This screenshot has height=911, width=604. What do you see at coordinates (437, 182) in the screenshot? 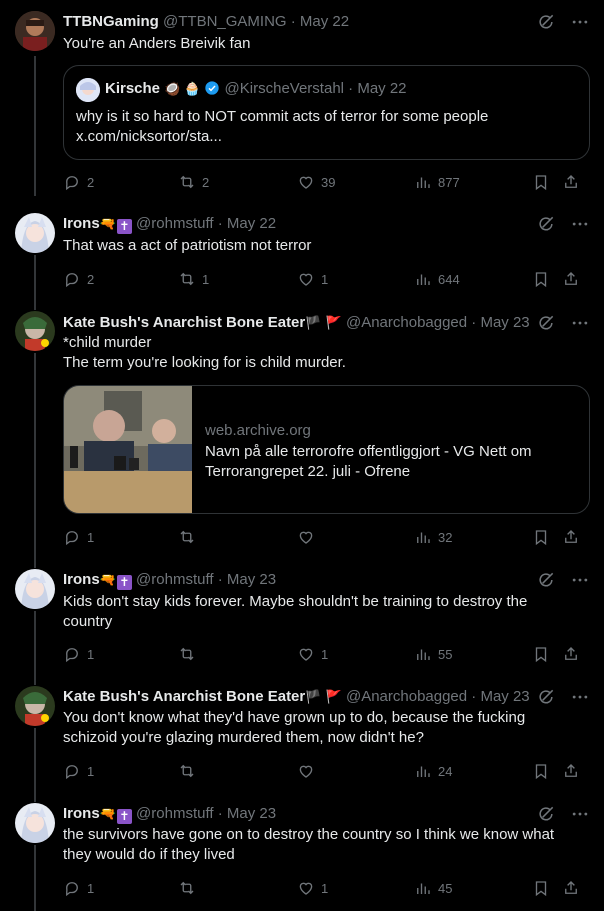
I see `views-button: 877` at bounding box center [437, 182].